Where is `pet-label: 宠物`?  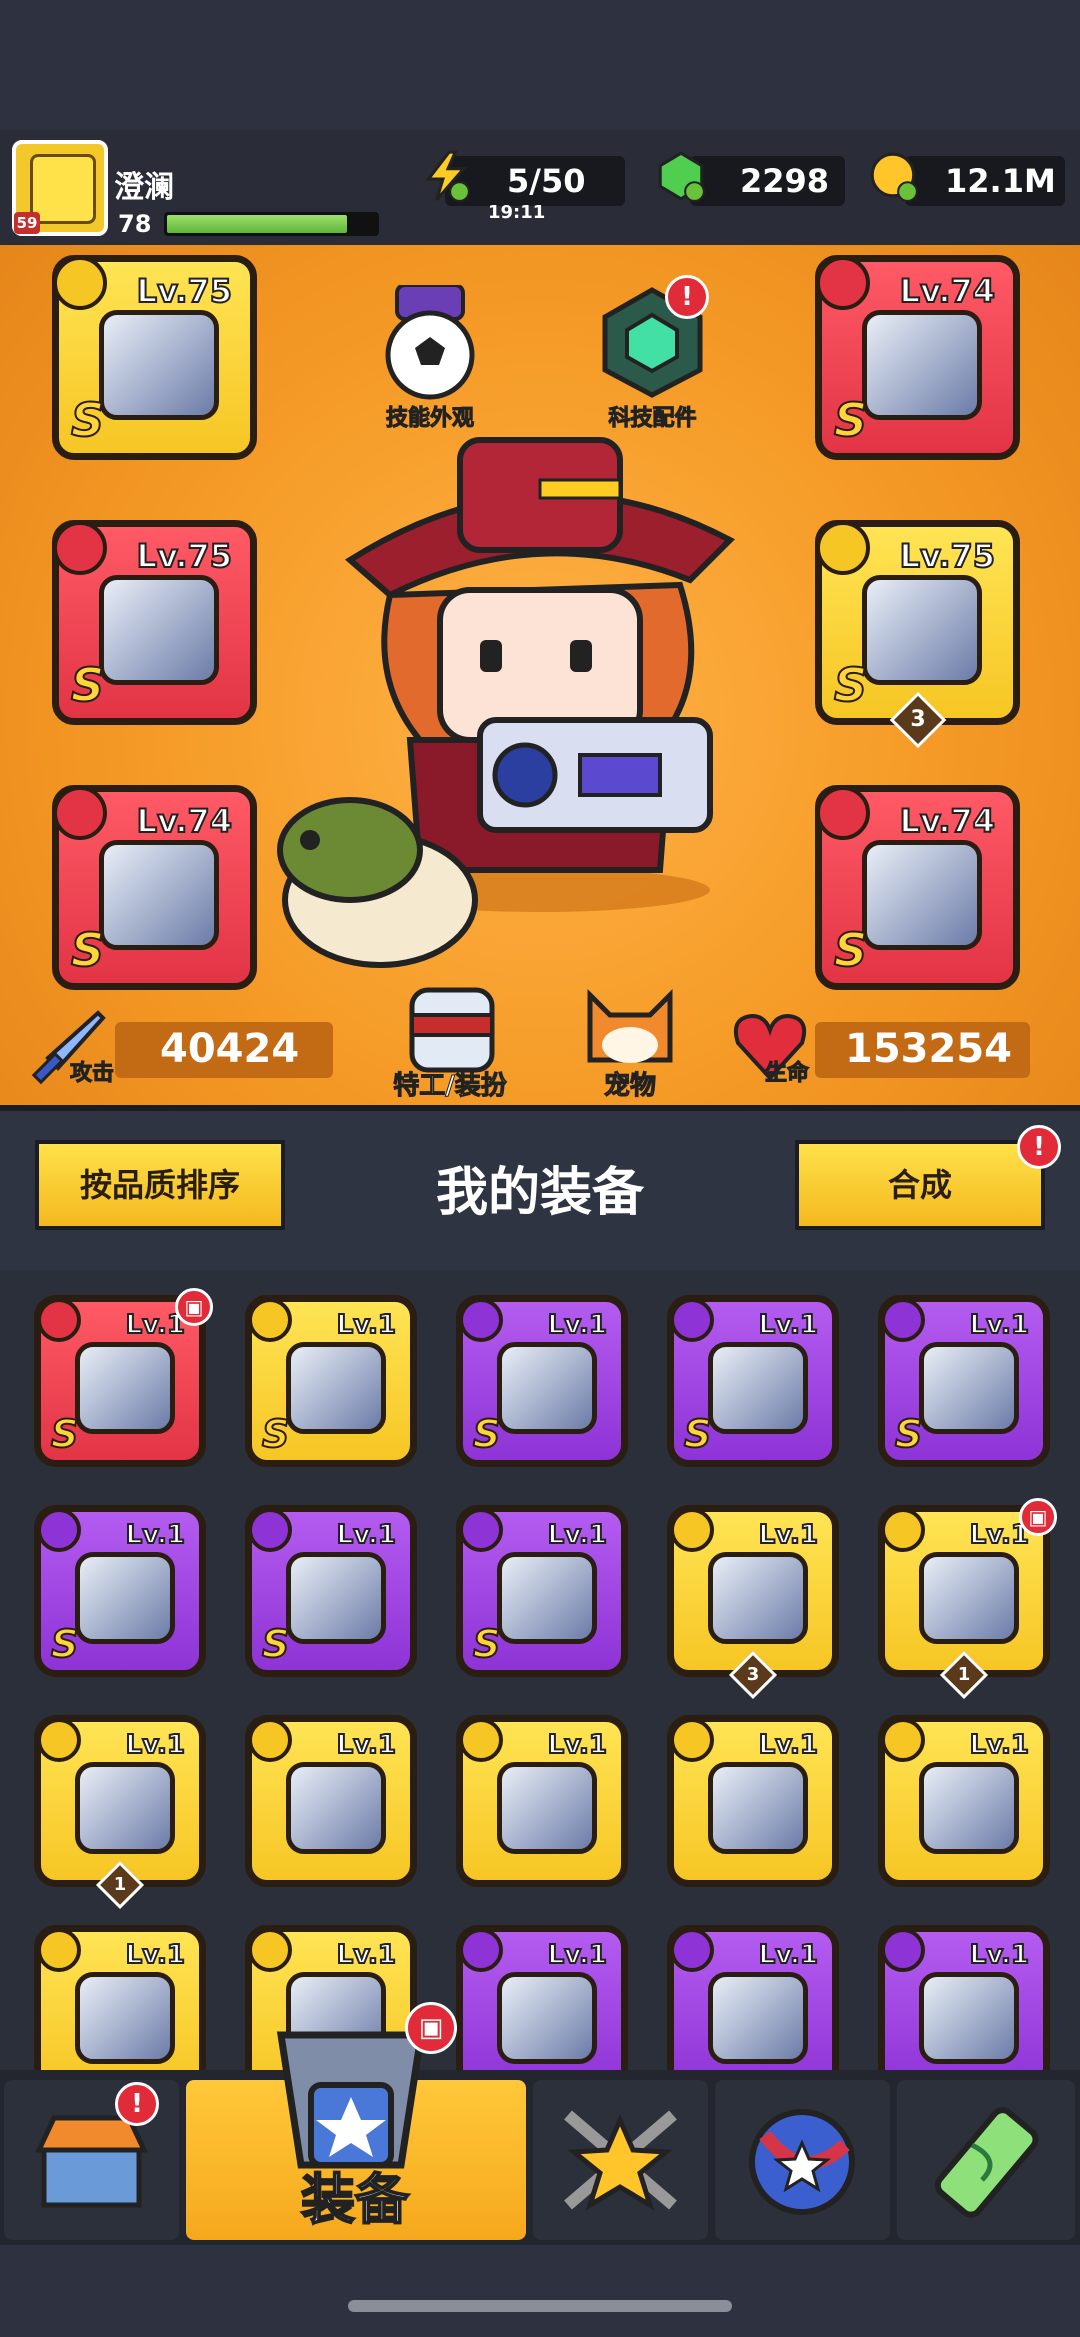
pet-label: 宠物 is located at coordinates (630, 1083).